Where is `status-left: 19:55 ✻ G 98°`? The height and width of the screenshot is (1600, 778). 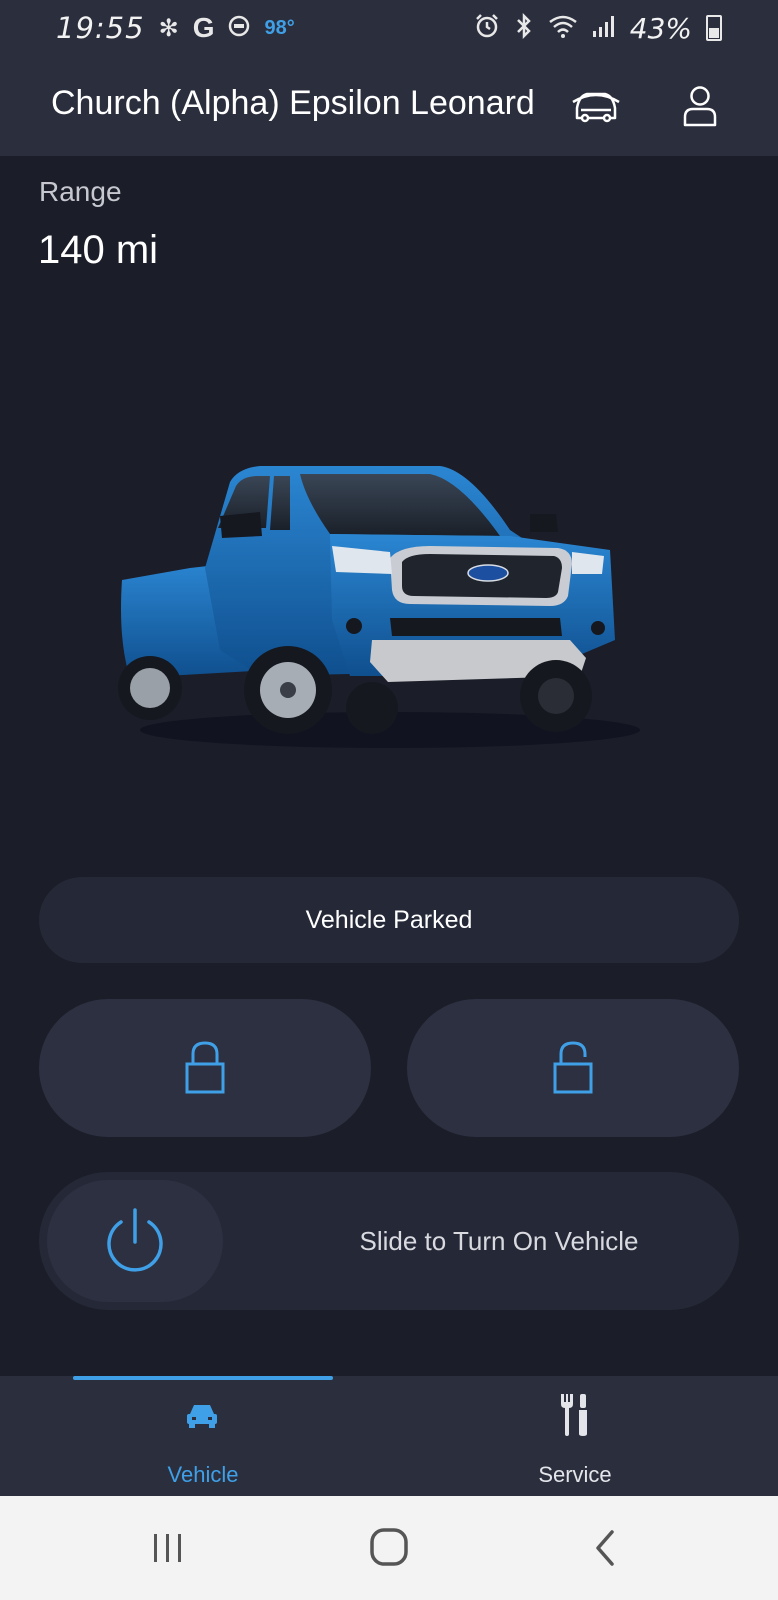 status-left: 19:55 ✻ G 98° is located at coordinates (175, 28).